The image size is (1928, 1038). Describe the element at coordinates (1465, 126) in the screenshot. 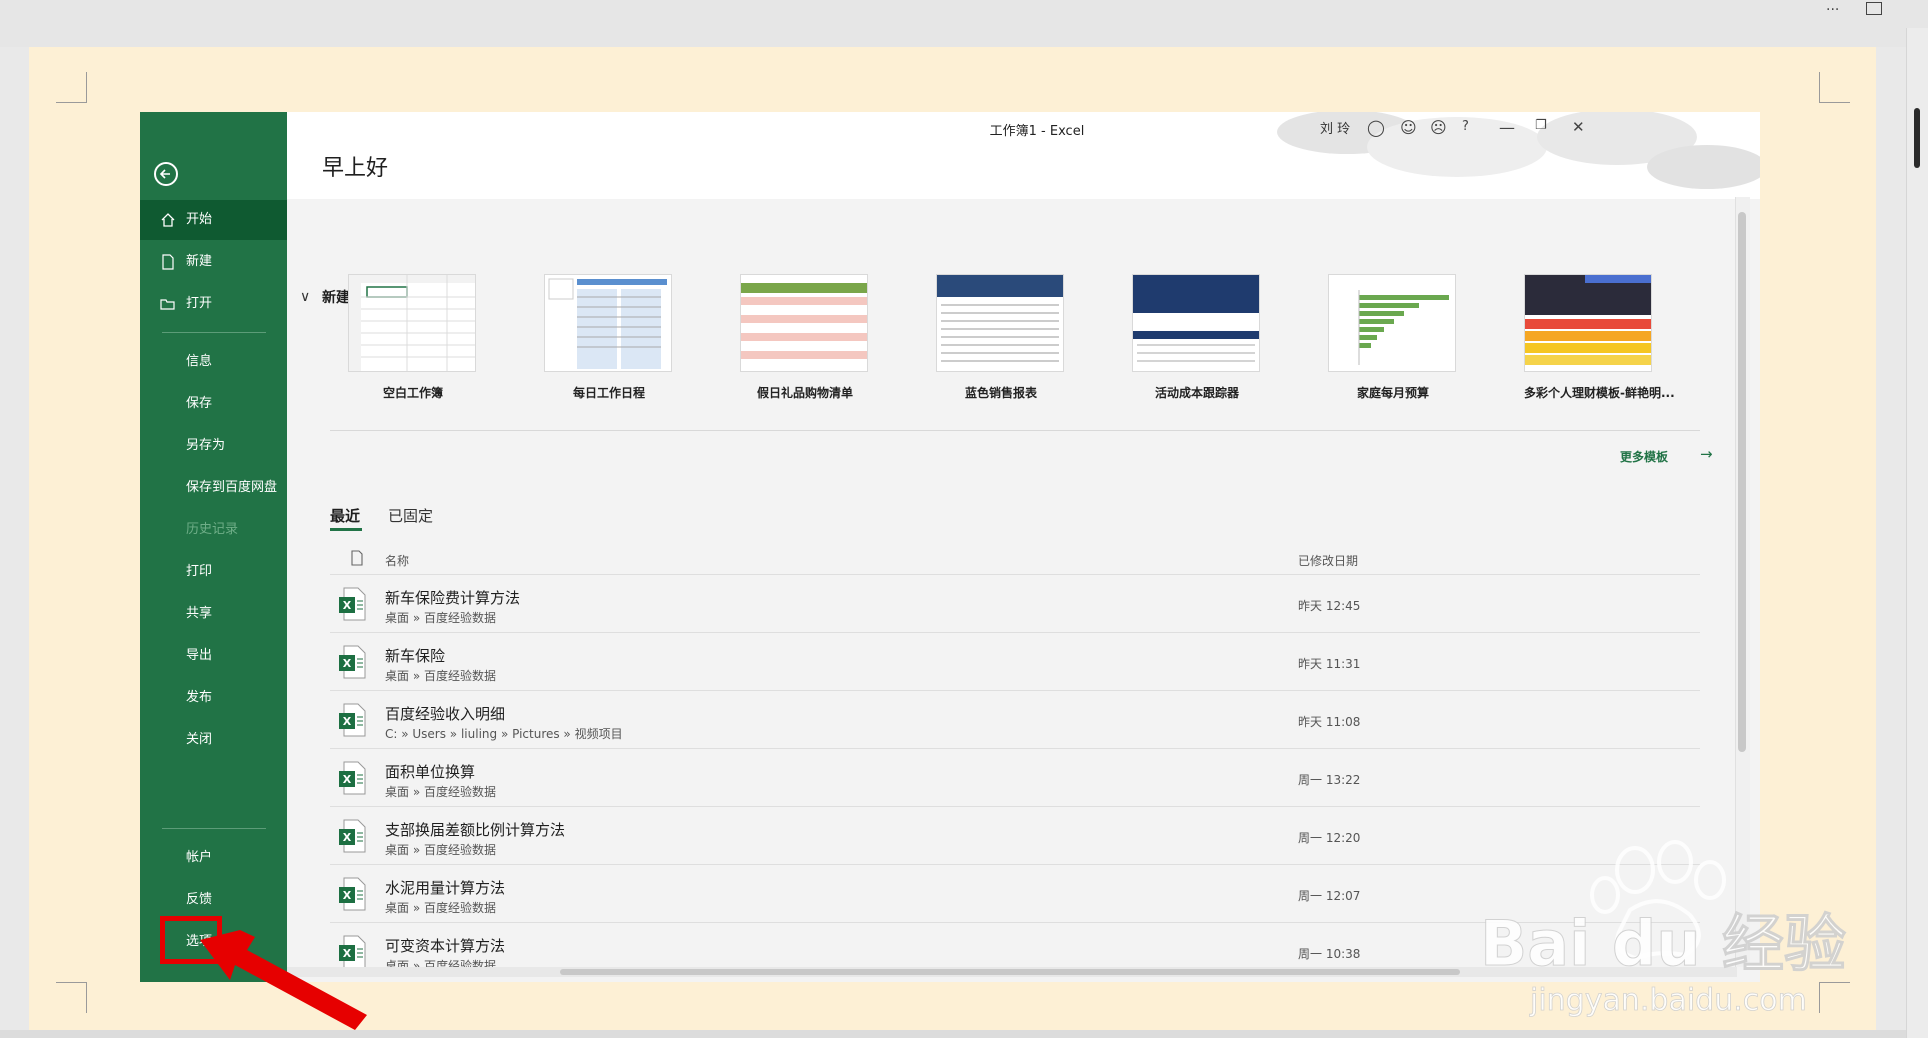

I see `help-icon: ?` at that location.